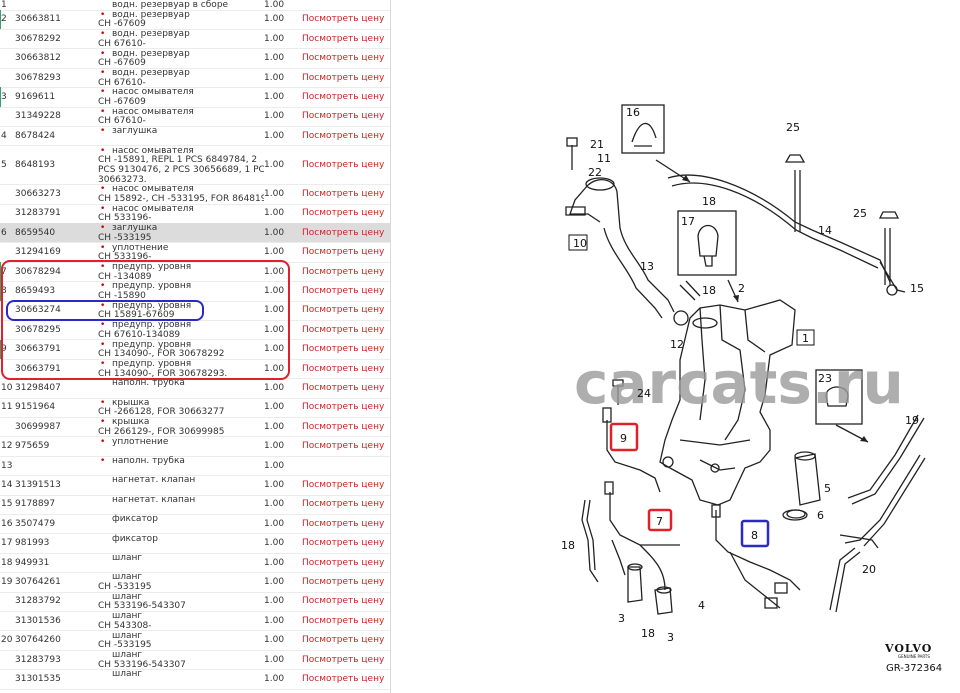 Image resolution: width=960 pixels, height=693 pixels. What do you see at coordinates (181, 620) in the screenshot?
I see `row-description: шланг CH 543308-` at bounding box center [181, 620].